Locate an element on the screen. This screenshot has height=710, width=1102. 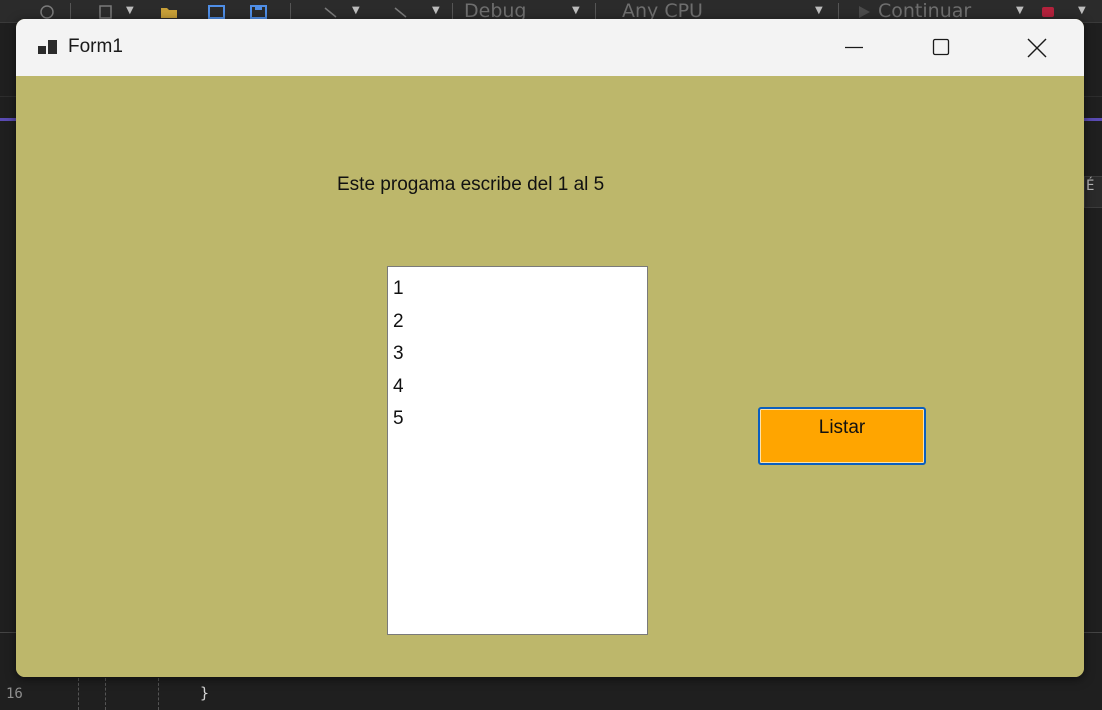
maximize-icon is located at coordinates (941, 47).